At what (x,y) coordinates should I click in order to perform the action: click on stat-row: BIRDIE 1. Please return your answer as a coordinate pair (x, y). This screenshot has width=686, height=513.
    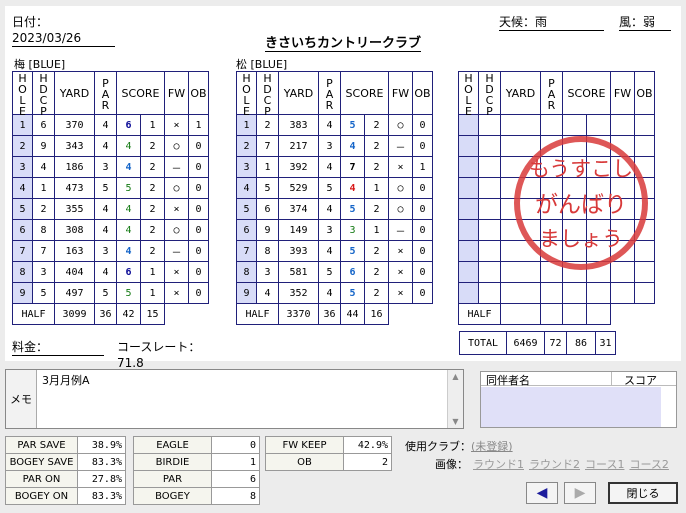
    Looking at the image, I should click on (196, 462).